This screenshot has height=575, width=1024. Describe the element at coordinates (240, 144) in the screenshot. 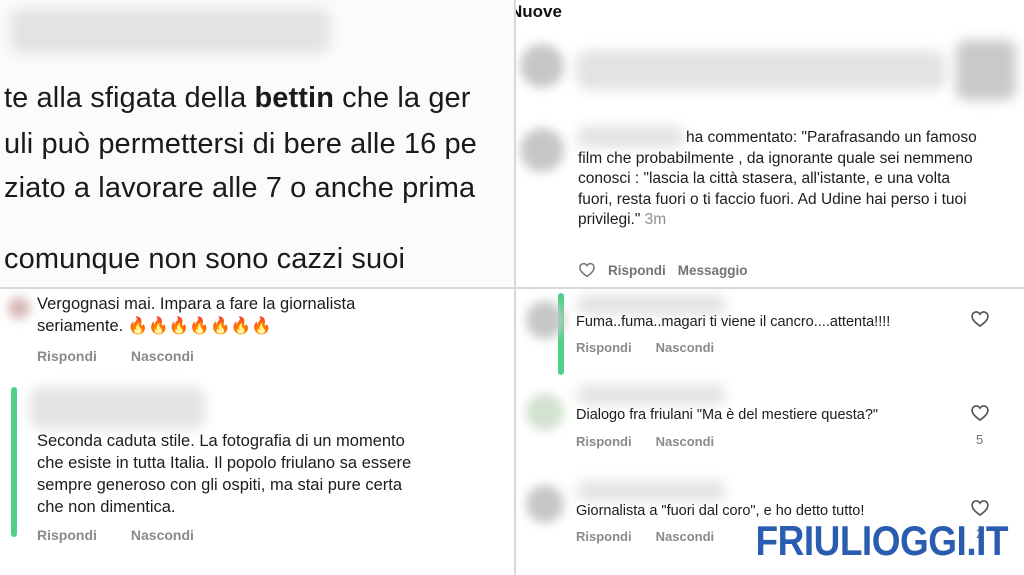

I see `tweet-line-2: uli può permettersi di bere alle 16 pe` at that location.